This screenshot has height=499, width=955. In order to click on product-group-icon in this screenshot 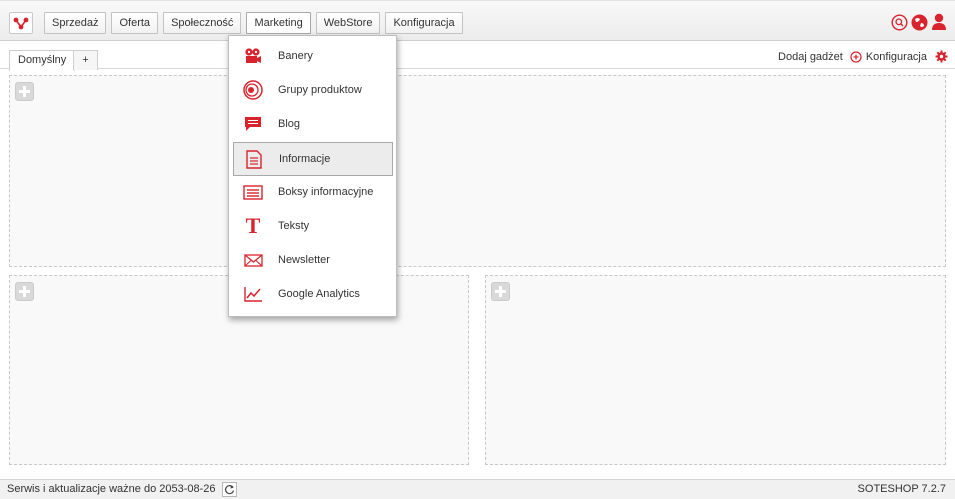, I will do `click(253, 90)`.